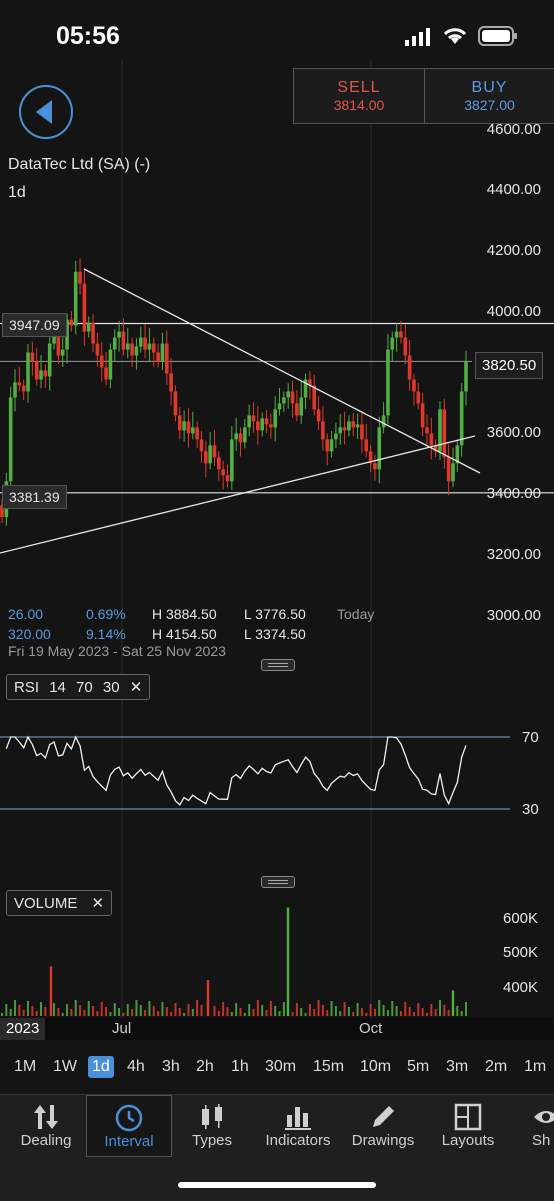  Describe the element at coordinates (328, 1067) in the screenshot. I see `interval-15m: 15m` at that location.